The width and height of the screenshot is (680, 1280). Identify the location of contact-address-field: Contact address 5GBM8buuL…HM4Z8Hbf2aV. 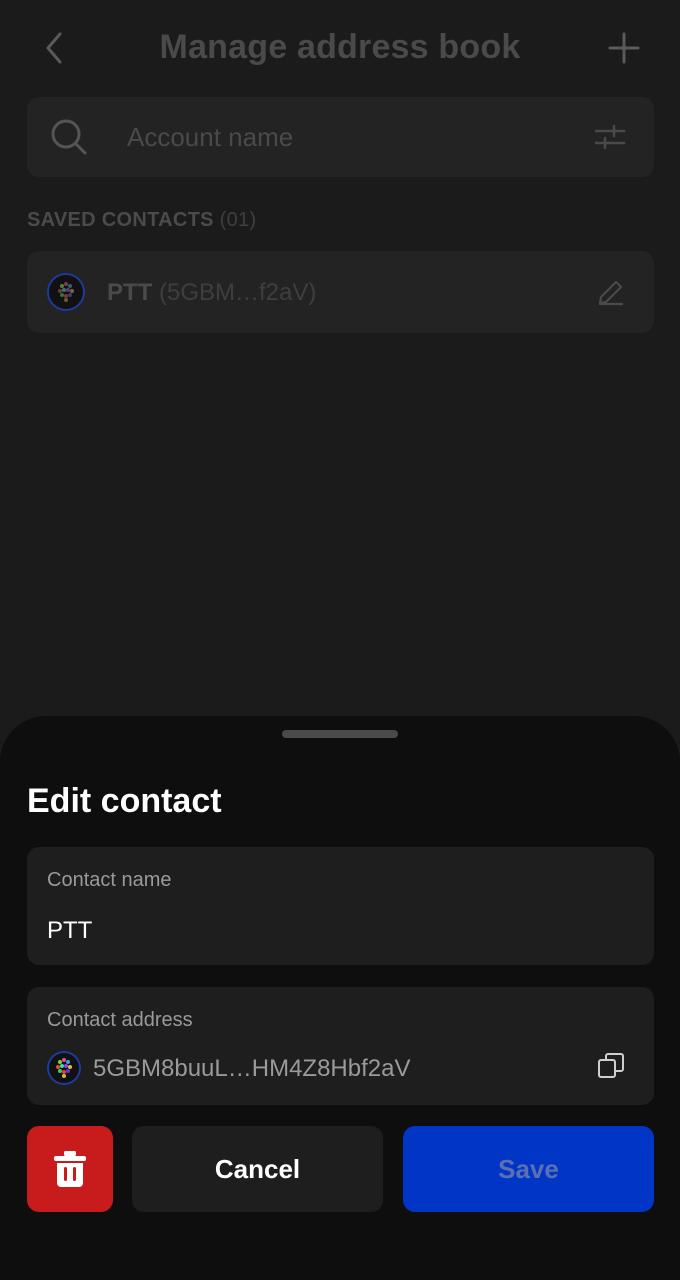
(340, 1046).